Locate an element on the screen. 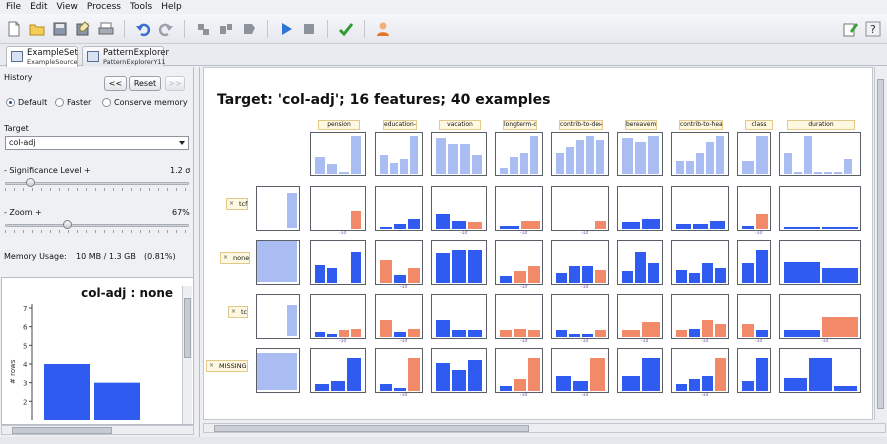 Image resolution: width=887 pixels, height=444 pixels. save-icon is located at coordinates (60, 29).